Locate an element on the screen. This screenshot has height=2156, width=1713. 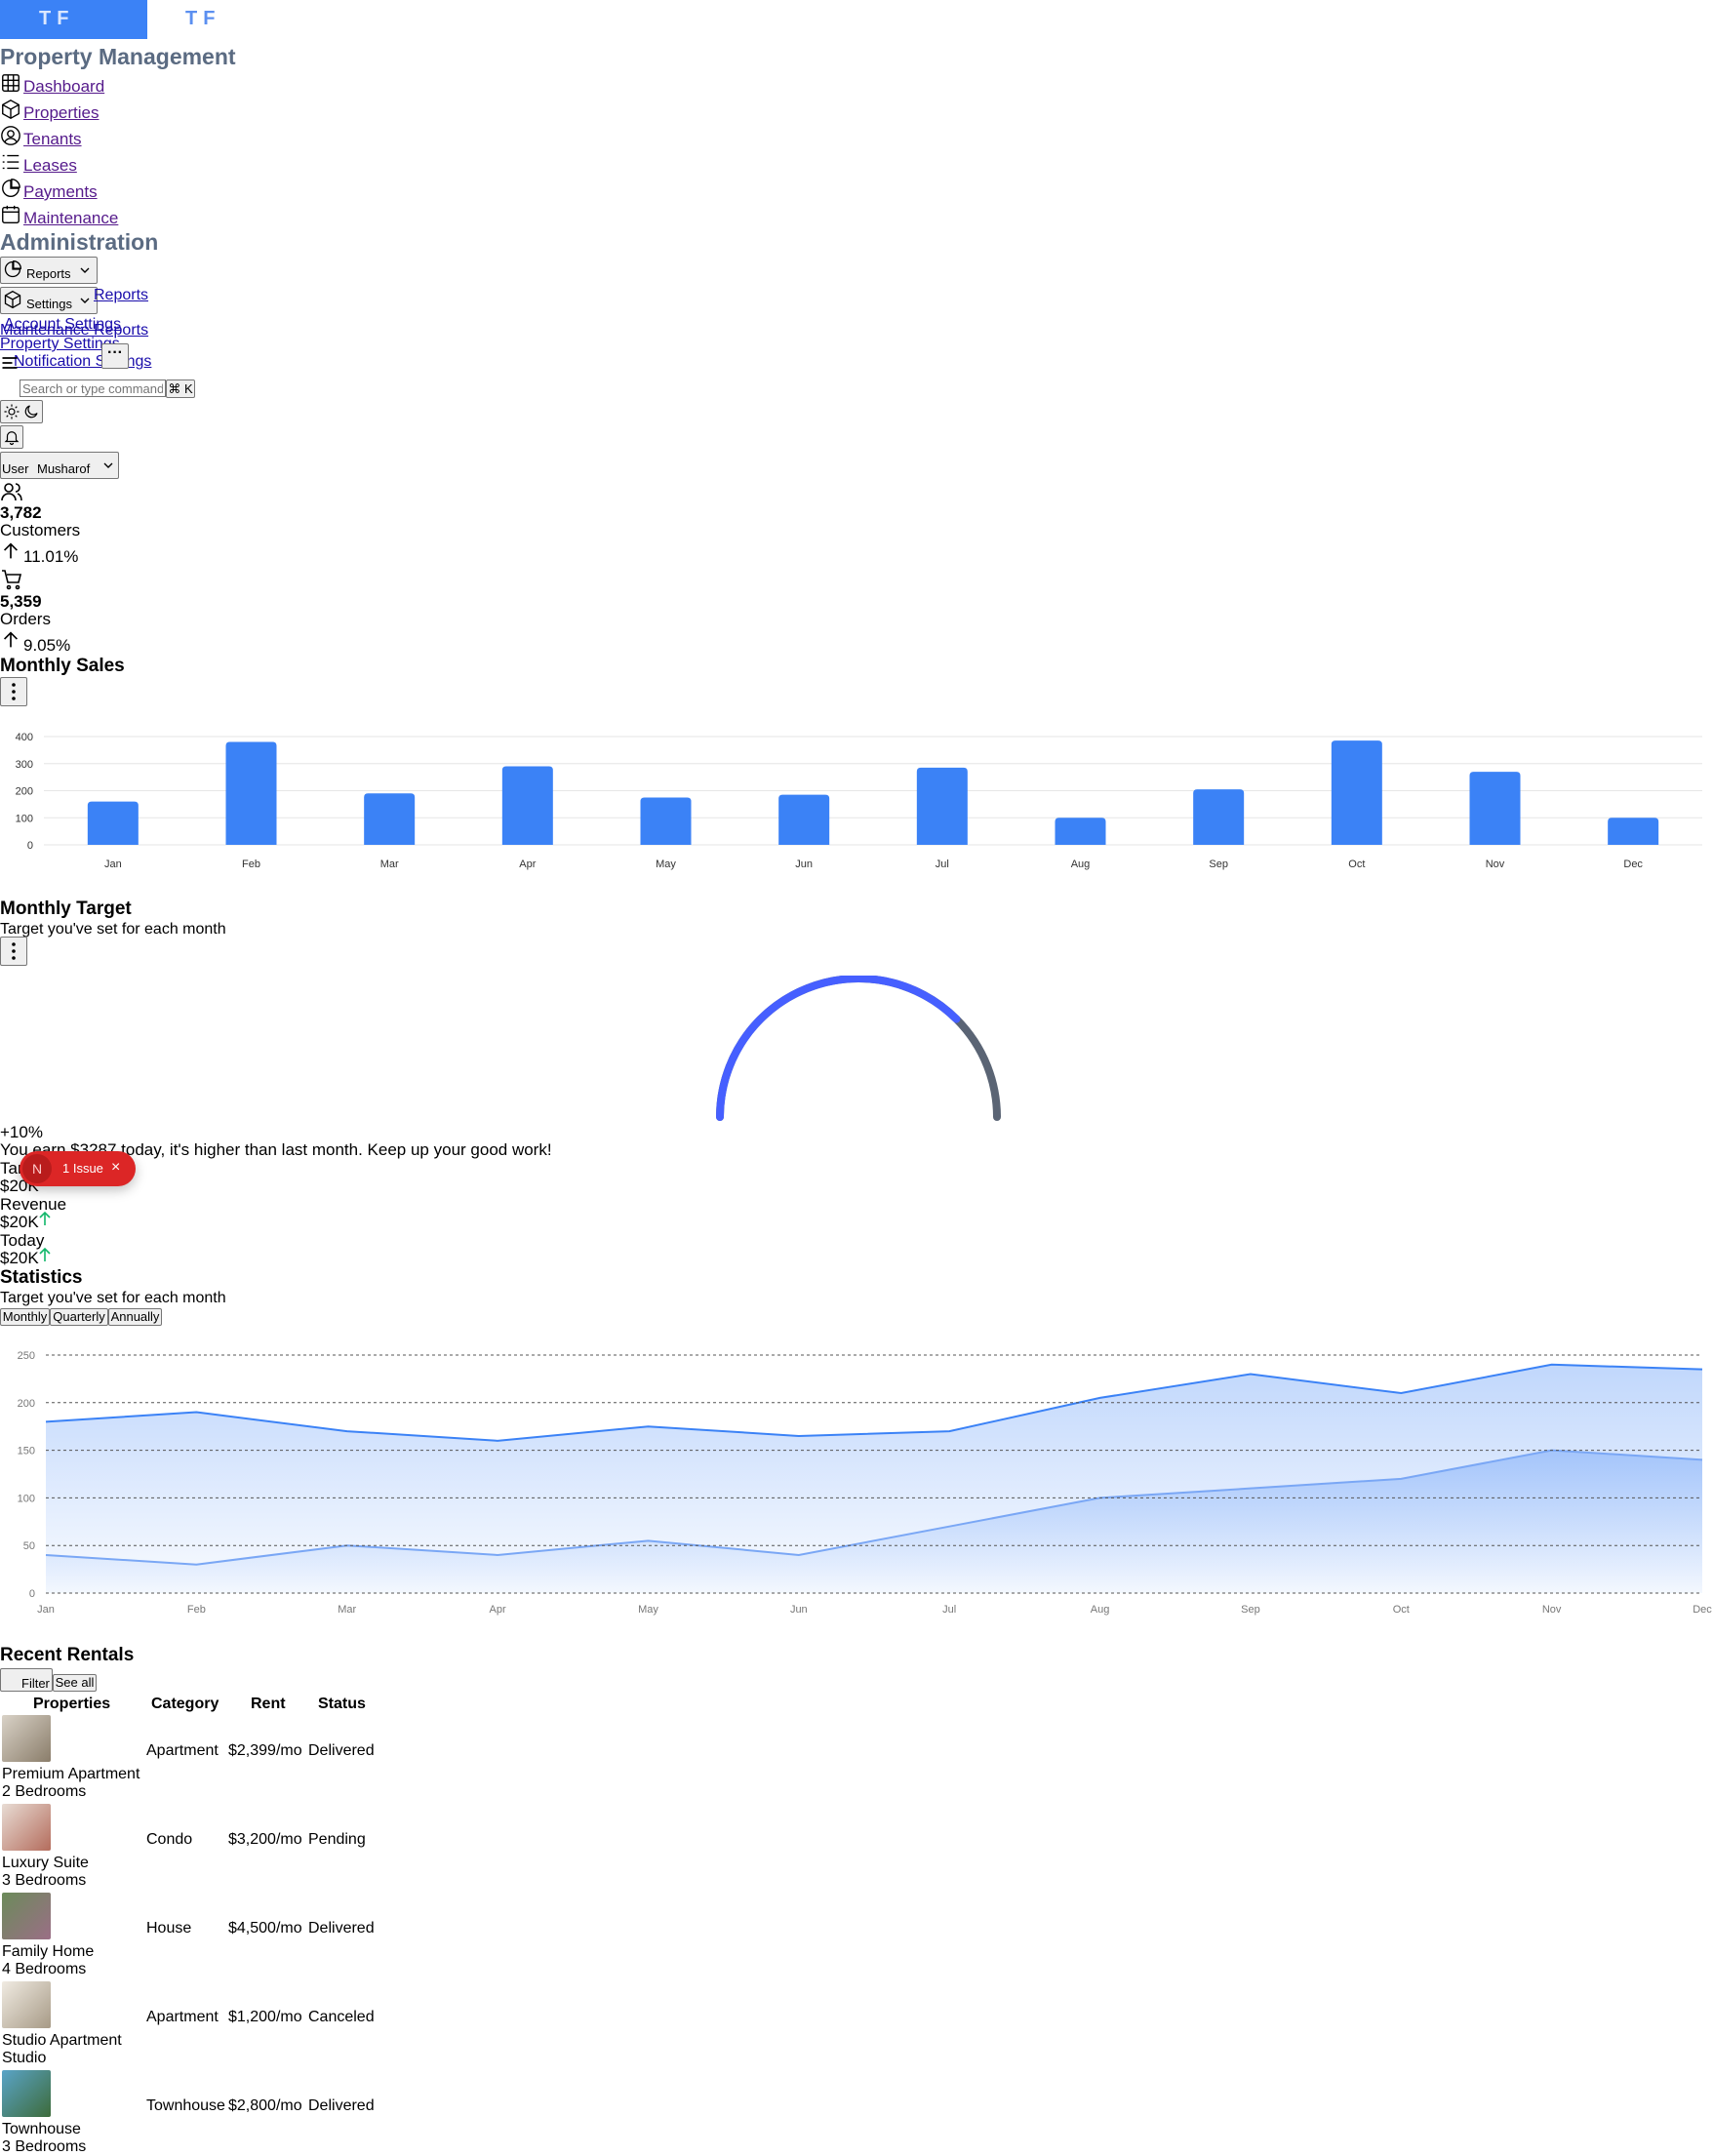
theme-toggle-button is located at coordinates (21, 411).